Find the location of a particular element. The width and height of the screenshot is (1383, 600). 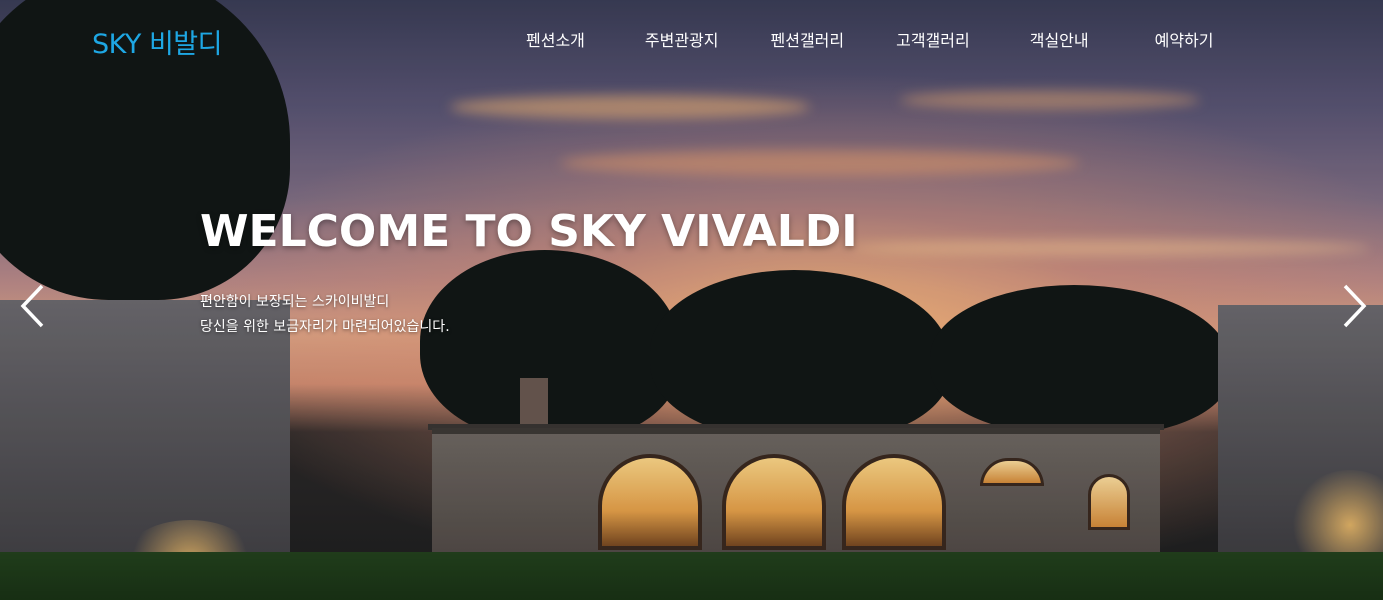

nav-item-reservation: 예약하기 is located at coordinates (1184, 39).